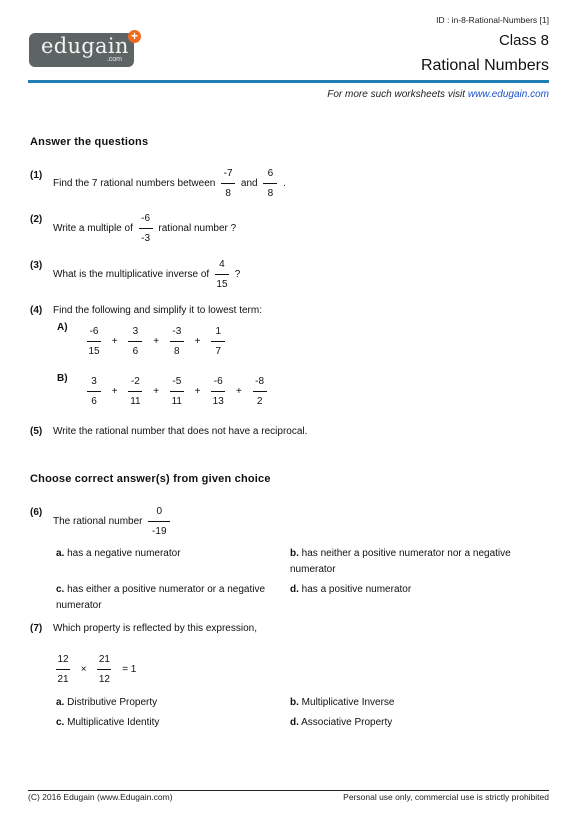  I want to click on expression-a: -6 15 + 36 + -3 8 + 17, so click(156, 341).